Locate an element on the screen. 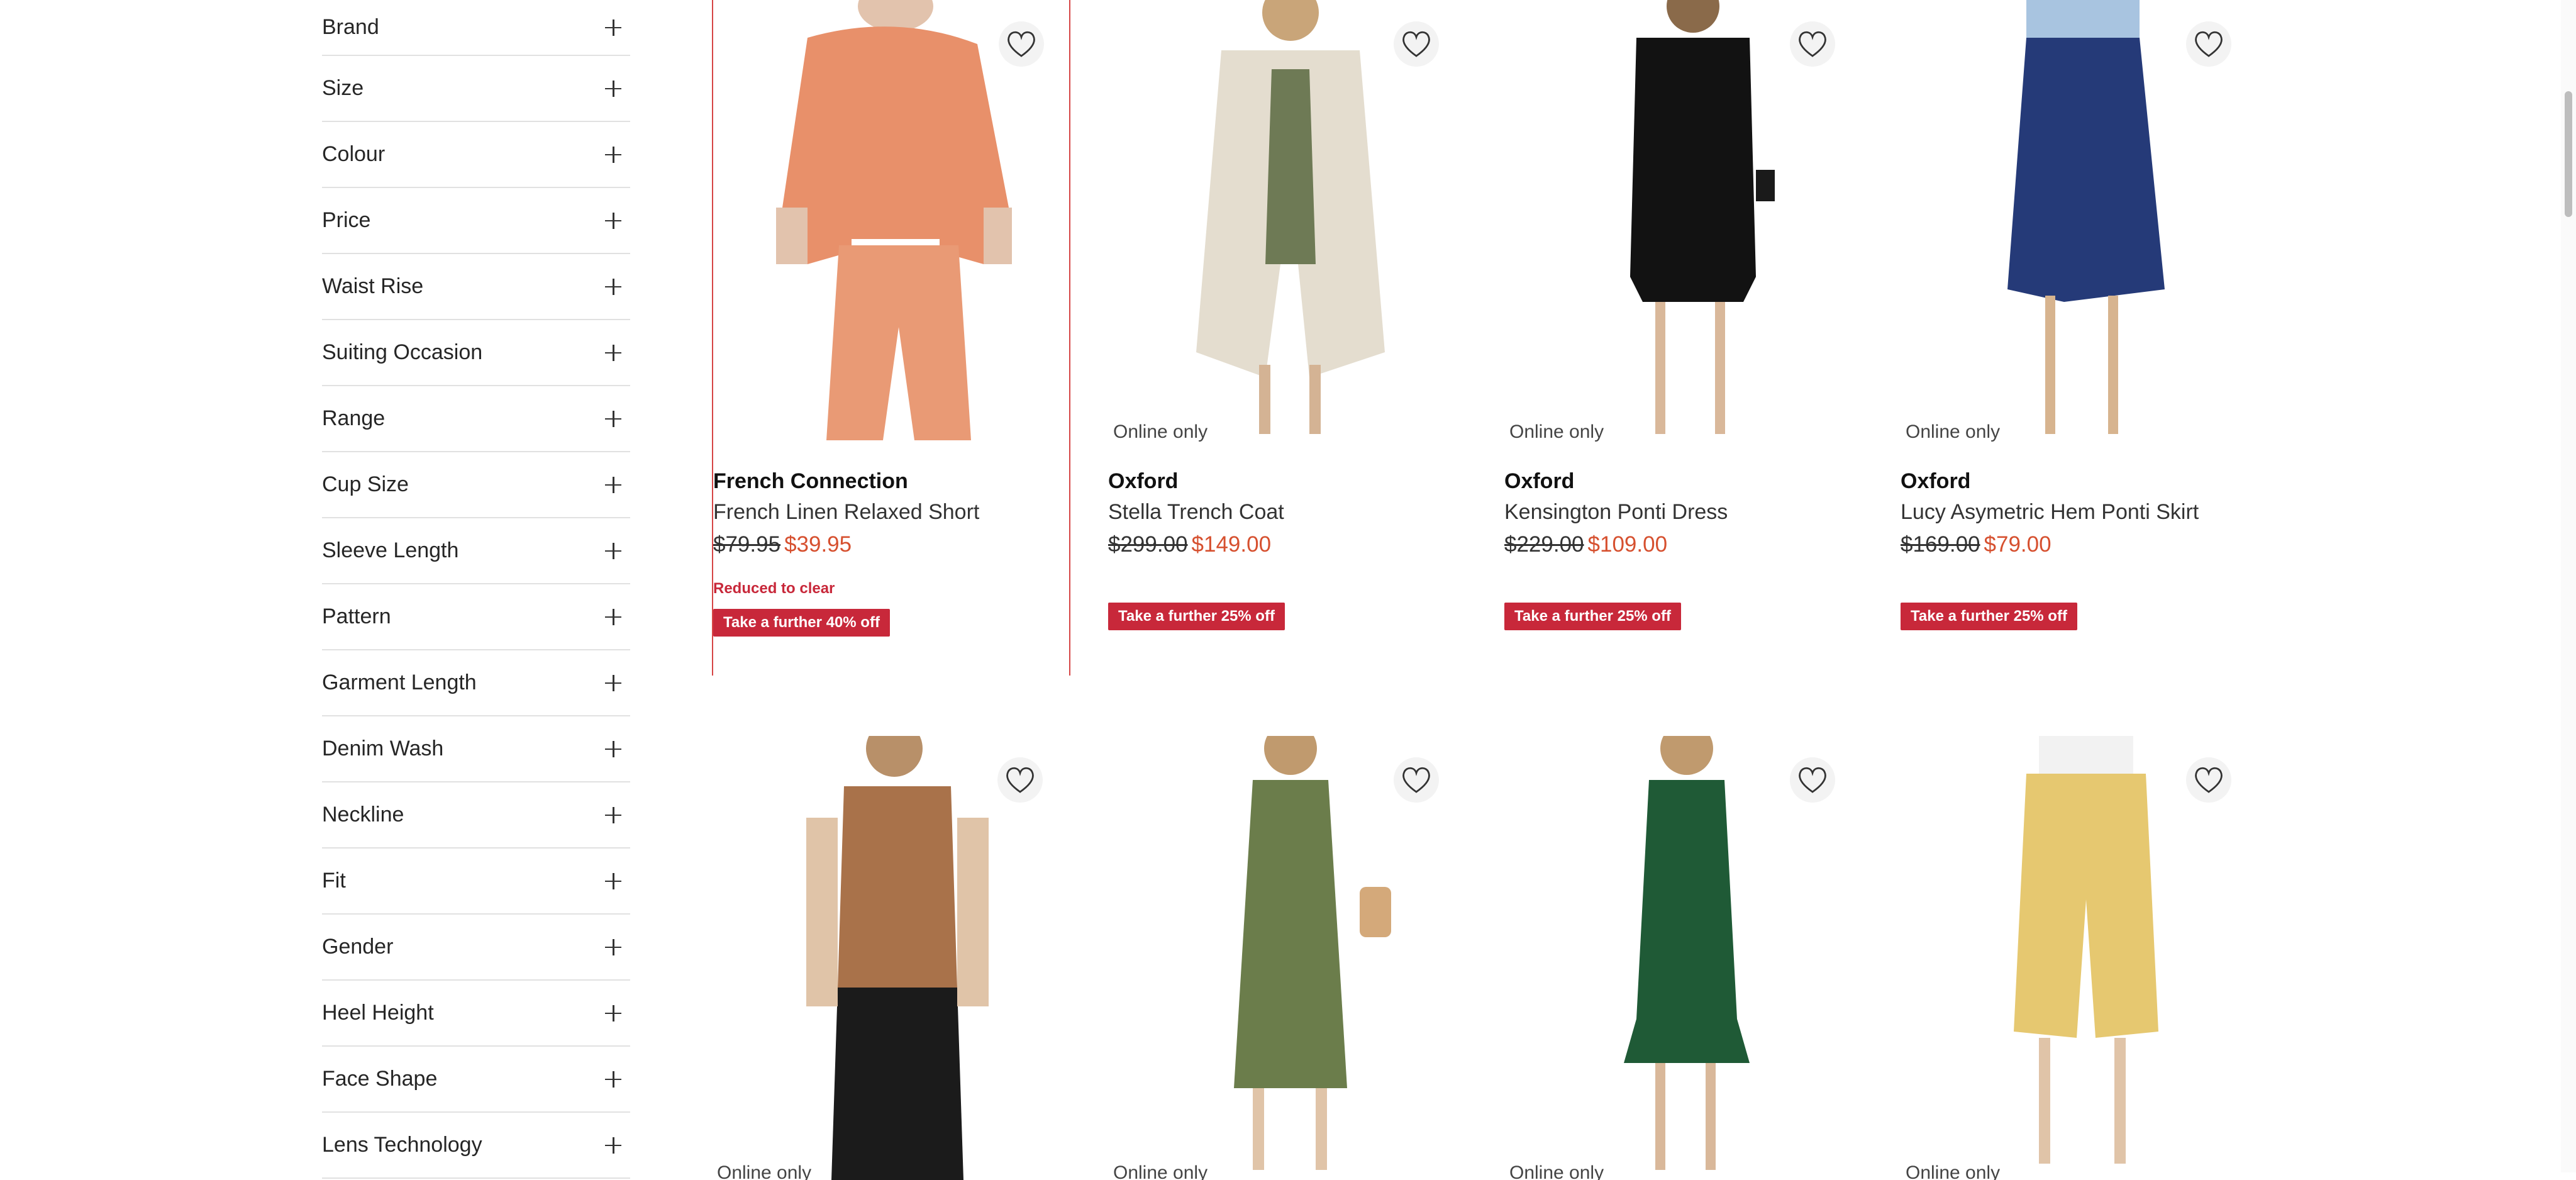  product-brand: French Connection is located at coordinates (891, 481).